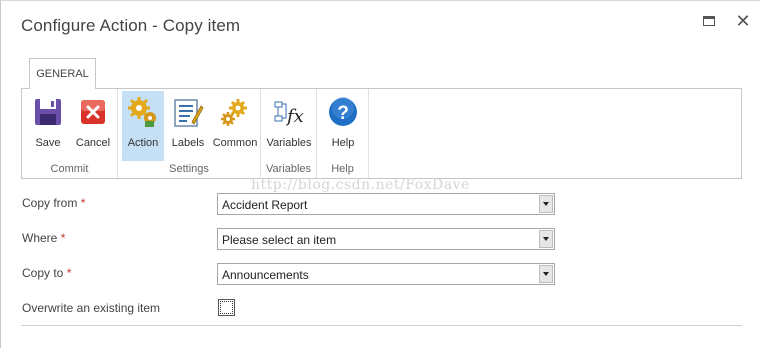 Image resolution: width=760 pixels, height=348 pixels. Describe the element at coordinates (188, 143) in the screenshot. I see `labels-label: Labels` at that location.